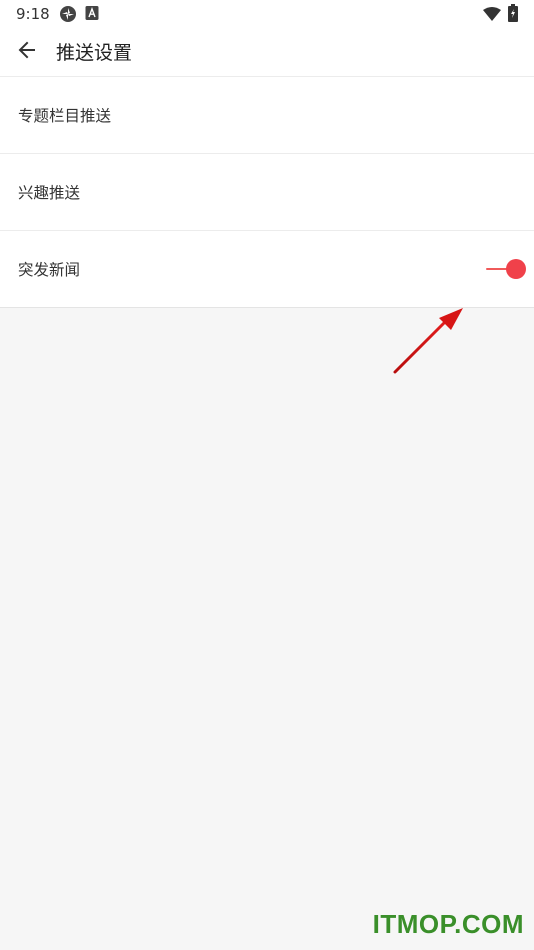 The height and width of the screenshot is (950, 534). Describe the element at coordinates (267, 115) in the screenshot. I see `settings-item-topic-push: 专题栏目推送` at that location.